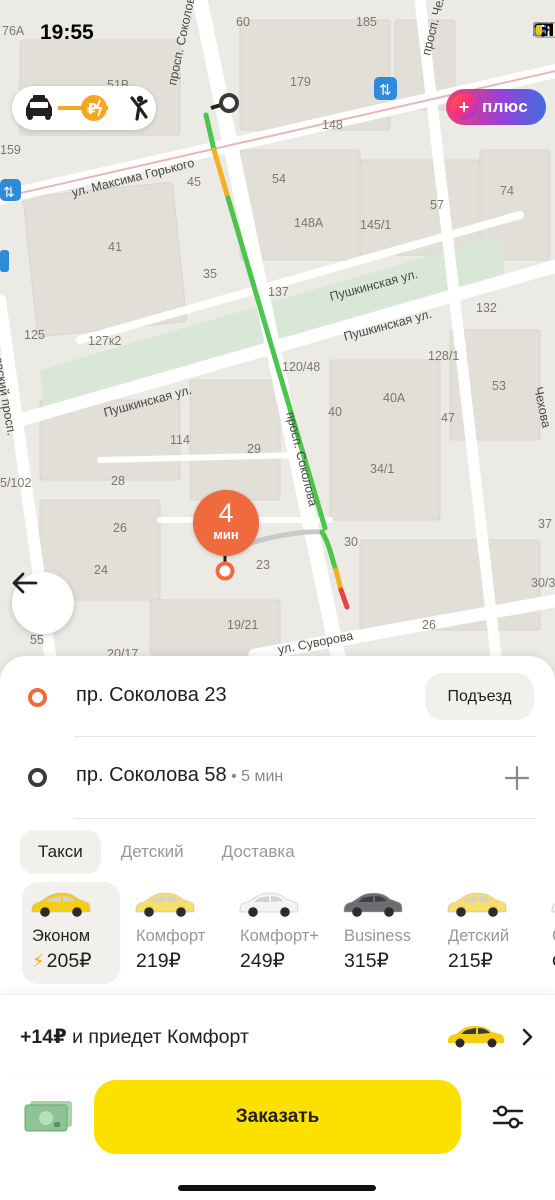 This screenshot has height=1200, width=555. What do you see at coordinates (377, 936) in the screenshot?
I see `tariff-name: Business` at bounding box center [377, 936].